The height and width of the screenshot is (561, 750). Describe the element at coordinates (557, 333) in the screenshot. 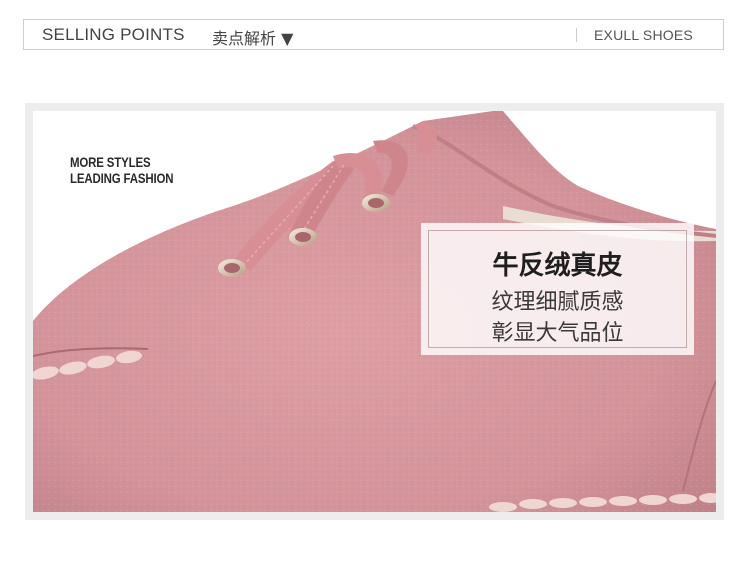

I see `feature-description-line-2: 彰显大气品位` at that location.